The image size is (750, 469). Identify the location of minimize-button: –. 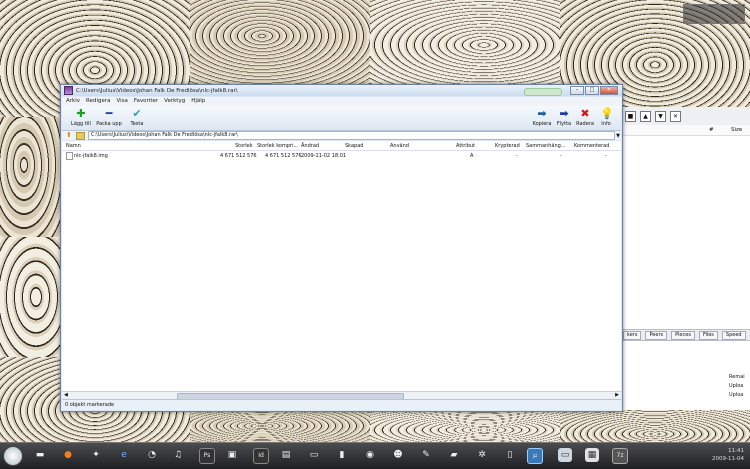
(577, 90).